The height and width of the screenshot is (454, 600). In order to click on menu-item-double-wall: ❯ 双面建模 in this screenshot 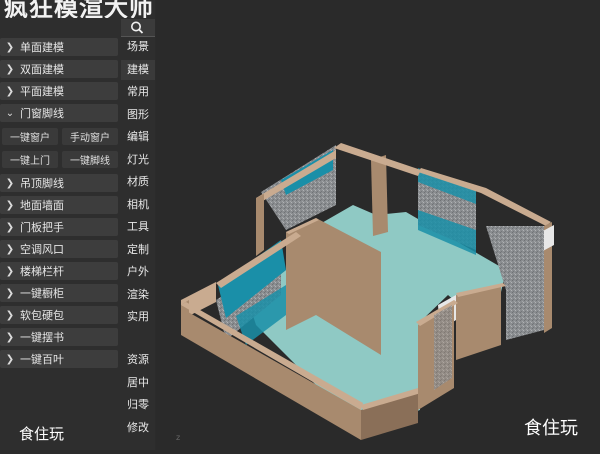, I will do `click(59, 69)`.